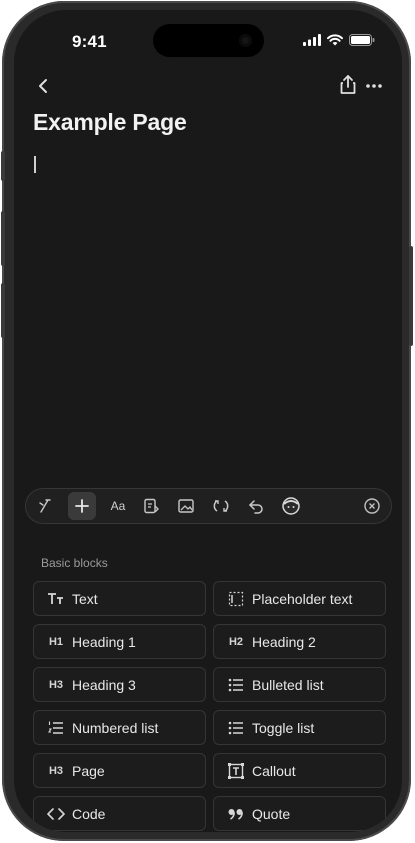 The width and height of the screenshot is (415, 843). Describe the element at coordinates (56, 684) in the screenshot. I see `heading3-icon: H3` at that location.